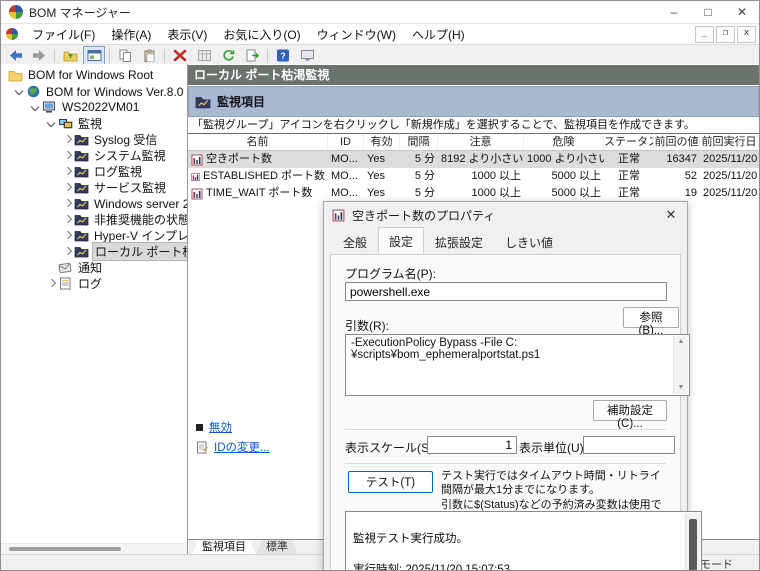 The height and width of the screenshot is (571, 760). What do you see at coordinates (708, 12) in the screenshot?
I see `maximize-button: □` at bounding box center [708, 12].